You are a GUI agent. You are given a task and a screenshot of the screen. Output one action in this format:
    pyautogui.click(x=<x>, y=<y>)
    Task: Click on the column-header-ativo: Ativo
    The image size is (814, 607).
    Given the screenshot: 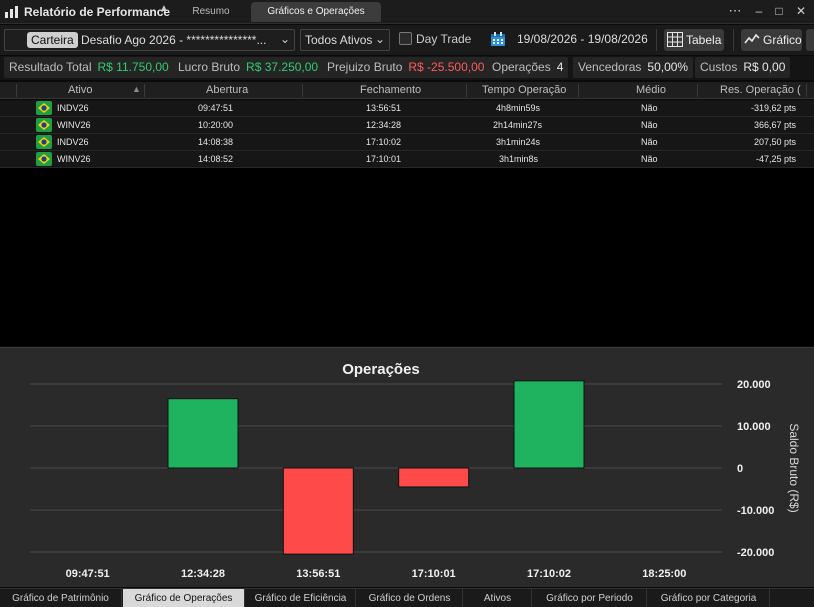 What is the action you would take?
    pyautogui.click(x=80, y=90)
    